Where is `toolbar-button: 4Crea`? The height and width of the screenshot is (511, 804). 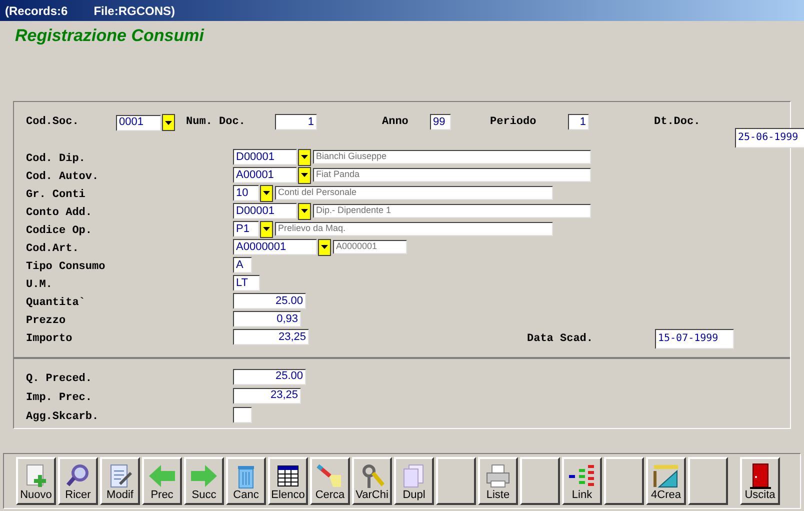
toolbar-button: 4Crea is located at coordinates (666, 481).